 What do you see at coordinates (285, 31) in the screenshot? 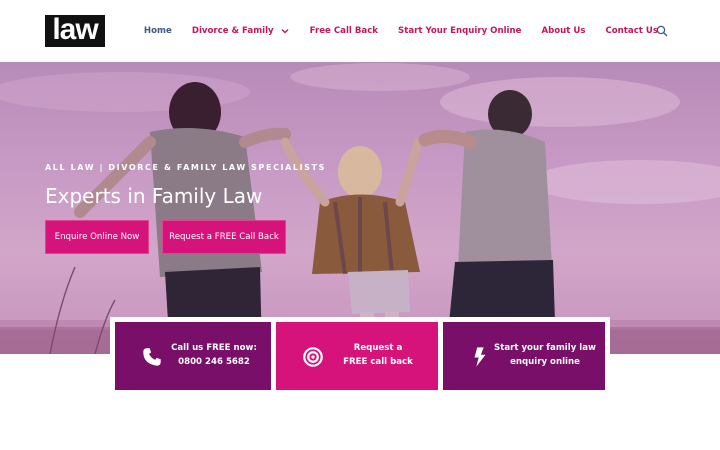
I see `chevron-down-icon` at bounding box center [285, 31].